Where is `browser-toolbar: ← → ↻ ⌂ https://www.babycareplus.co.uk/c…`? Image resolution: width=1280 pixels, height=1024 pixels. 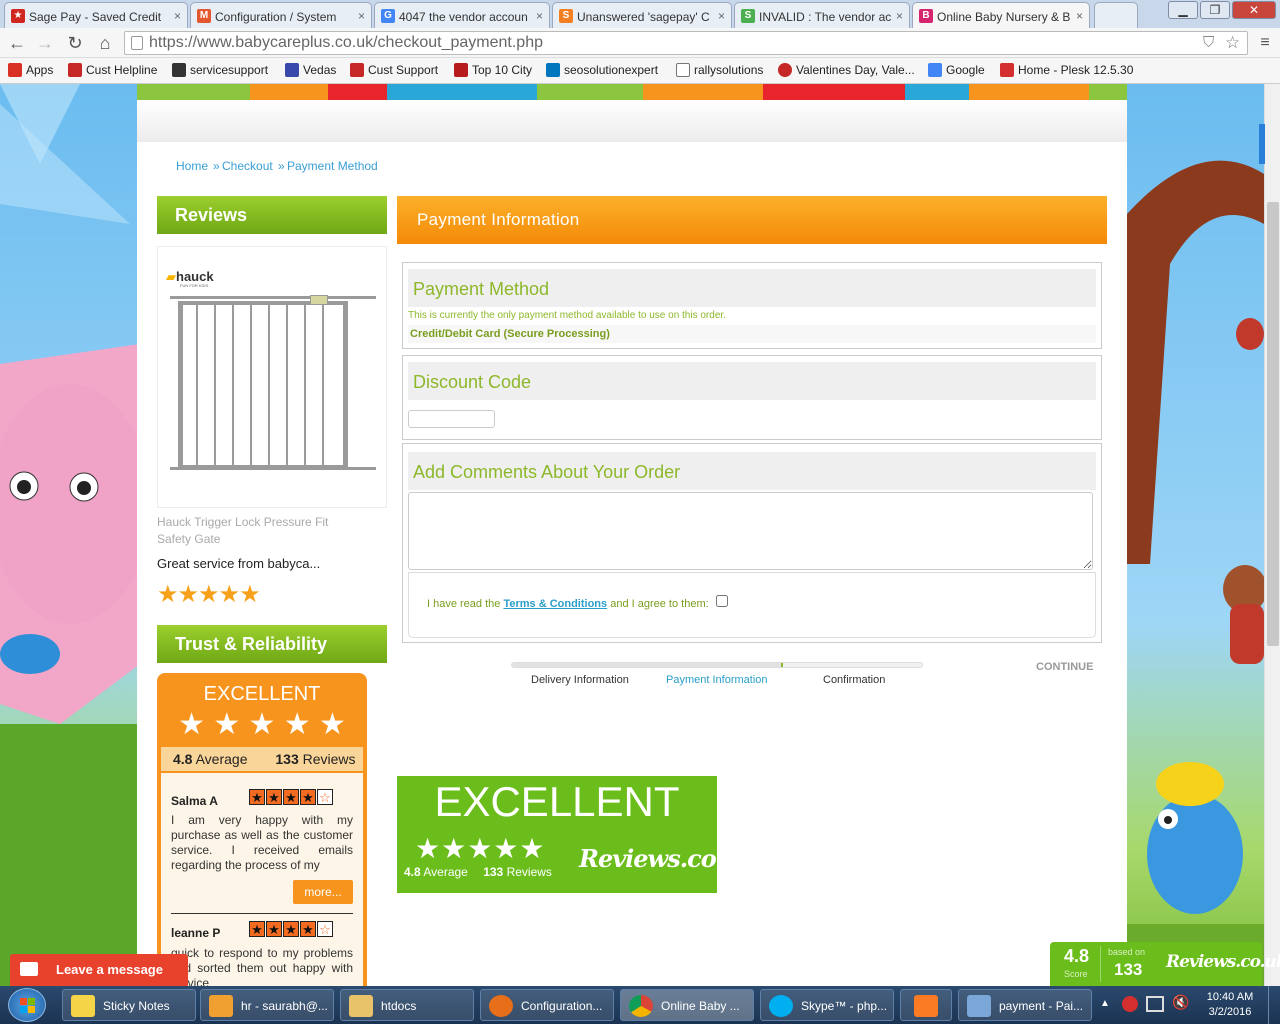 browser-toolbar: ← → ↻ ⌂ https://www.babycareplus.co.uk/c… is located at coordinates (640, 43).